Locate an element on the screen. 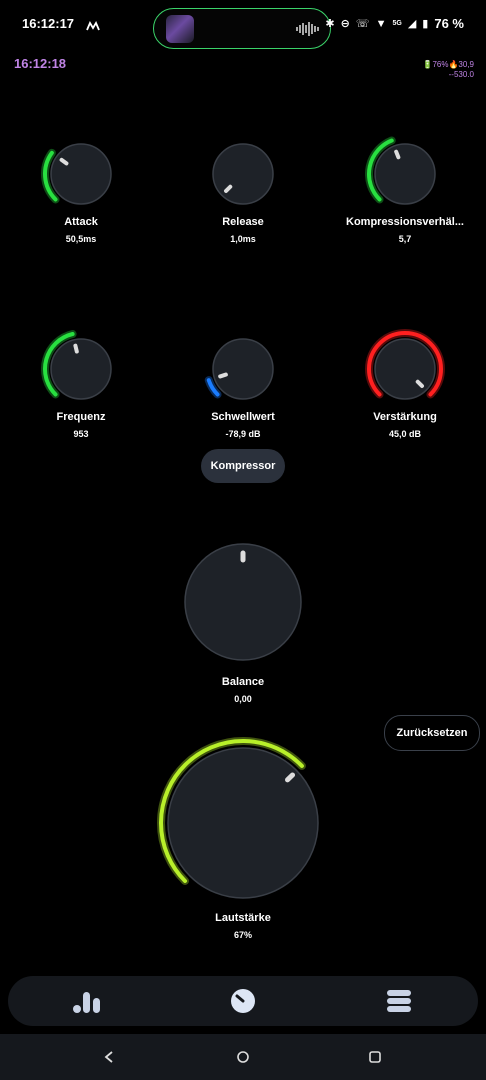 This screenshot has height=1080, width=486. status-icons: ✱ ⊖ ☏ ▼ 5G ◢ ▮ 76 % is located at coordinates (394, 23).